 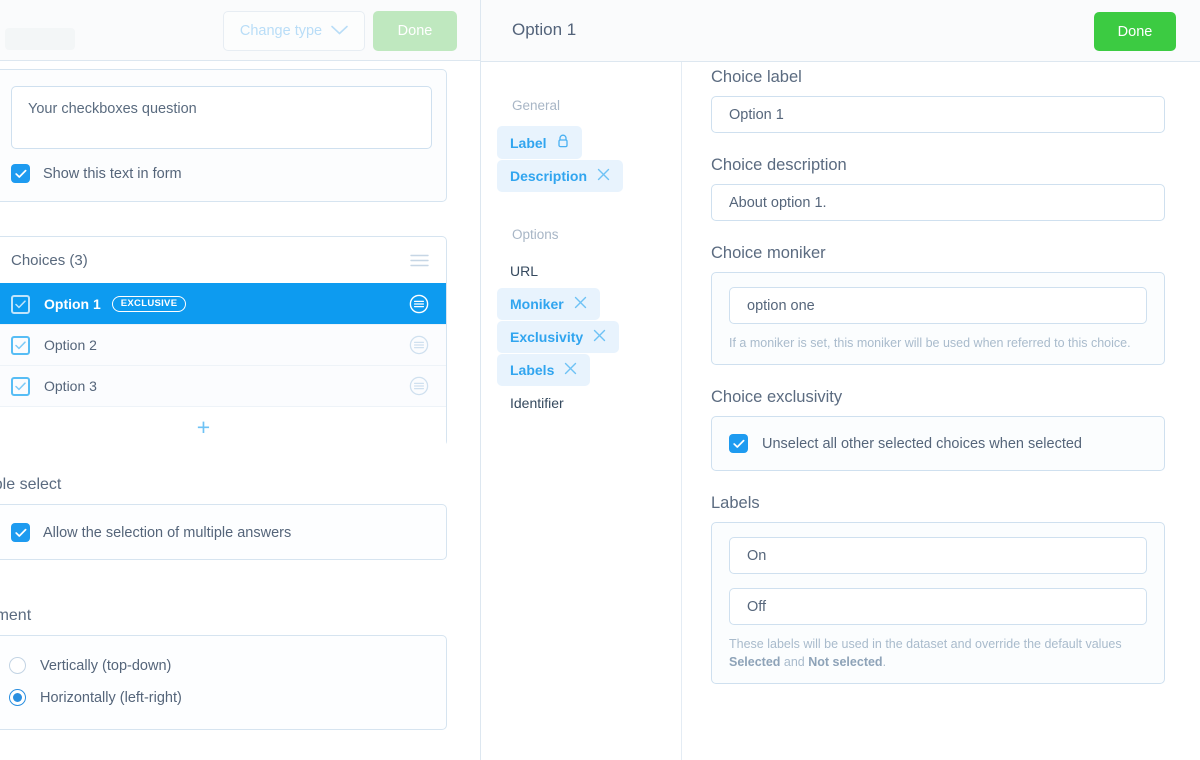 I want to click on alignment-option-label: Horizontally (left-right), so click(x=111, y=697).